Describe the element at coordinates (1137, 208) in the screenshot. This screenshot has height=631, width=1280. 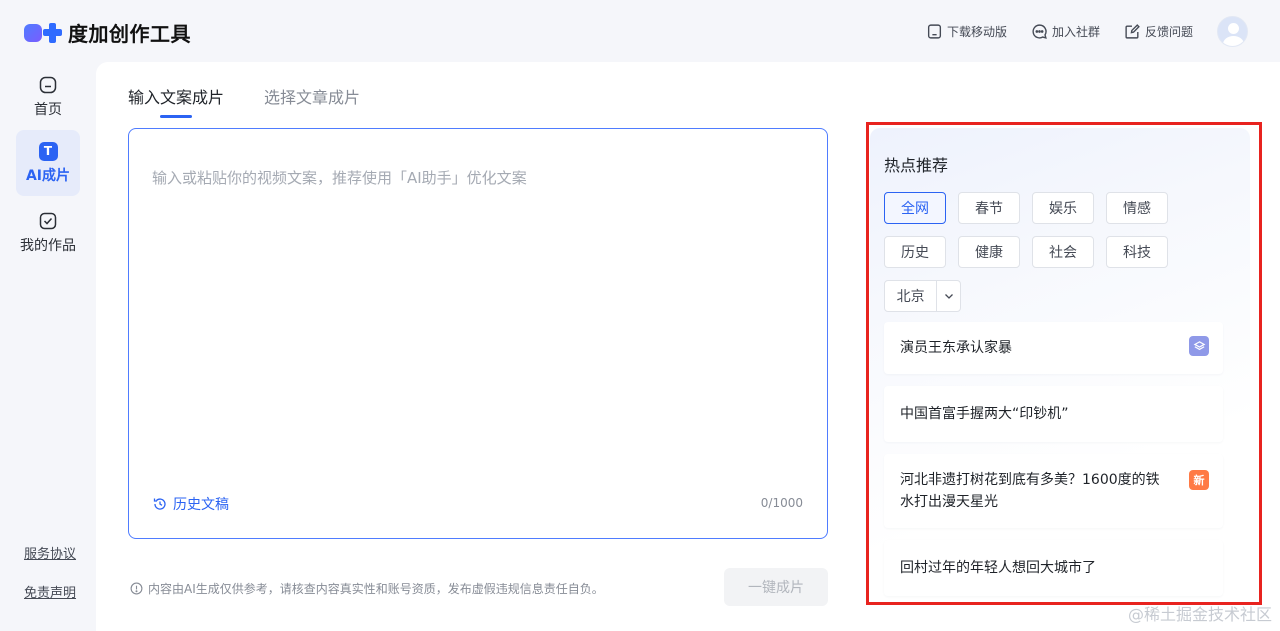
I see `category-chip-emotion: 情感` at that location.